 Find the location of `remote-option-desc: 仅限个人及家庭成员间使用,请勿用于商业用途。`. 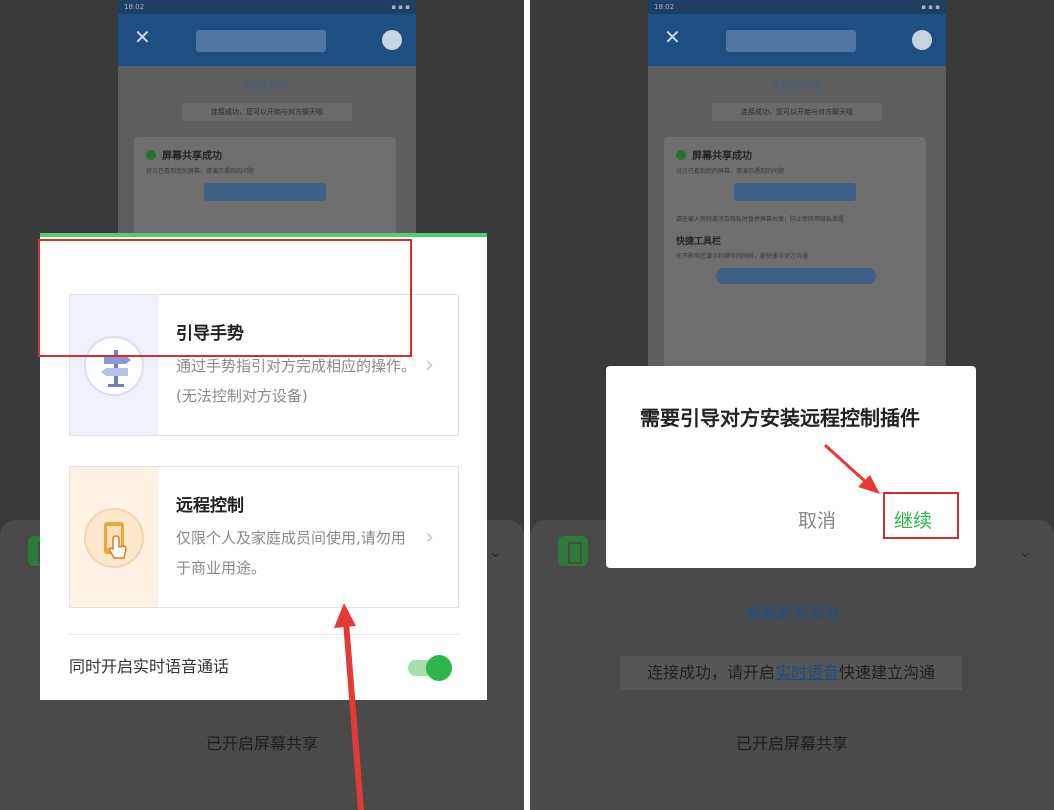

remote-option-desc: 仅限个人及家庭成员间使用,请勿用于商业用途。 is located at coordinates (291, 553).